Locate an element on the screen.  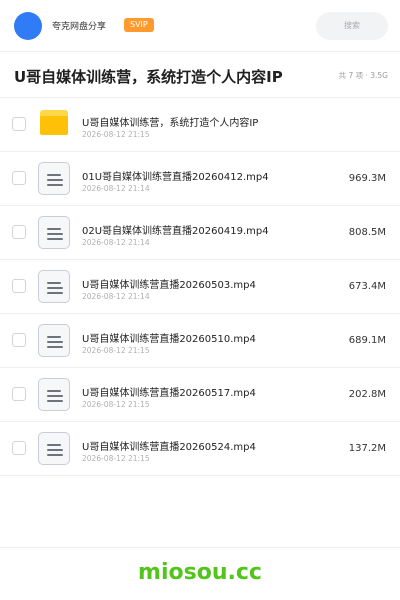
file-name: 02U哥自媒体训练营直播20260419.mp4 is located at coordinates (175, 229).